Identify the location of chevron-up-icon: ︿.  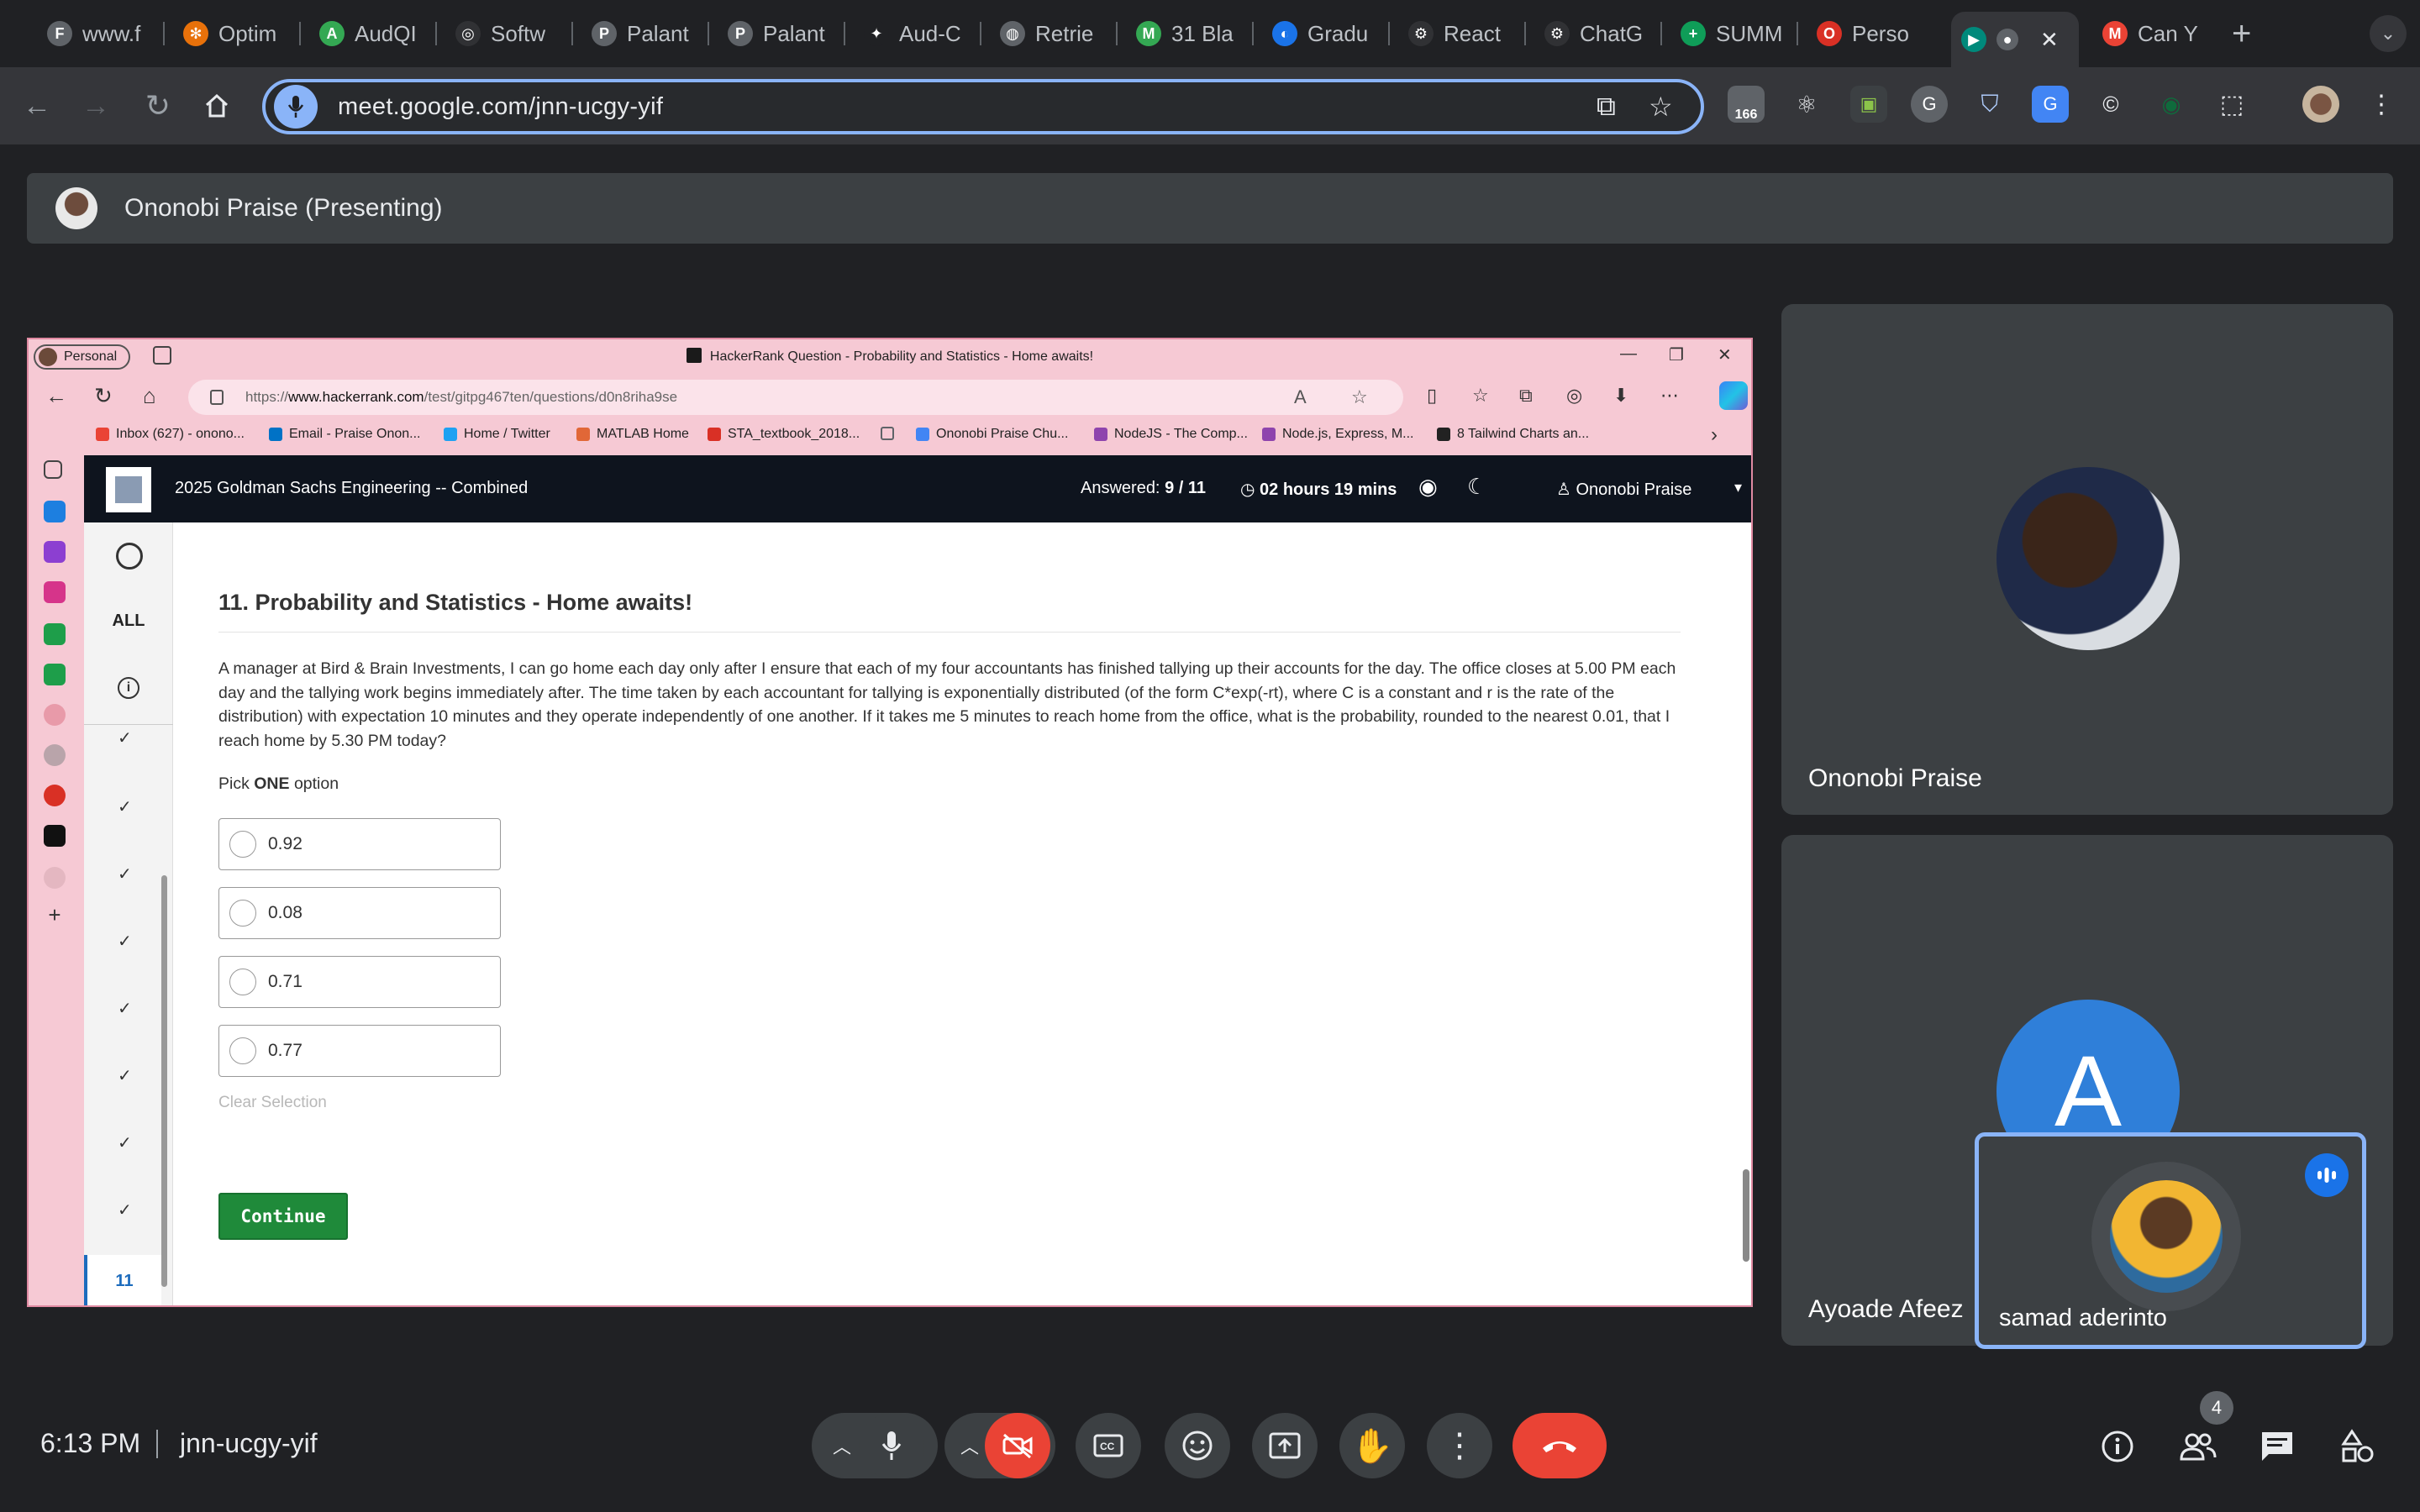
(842, 1445).